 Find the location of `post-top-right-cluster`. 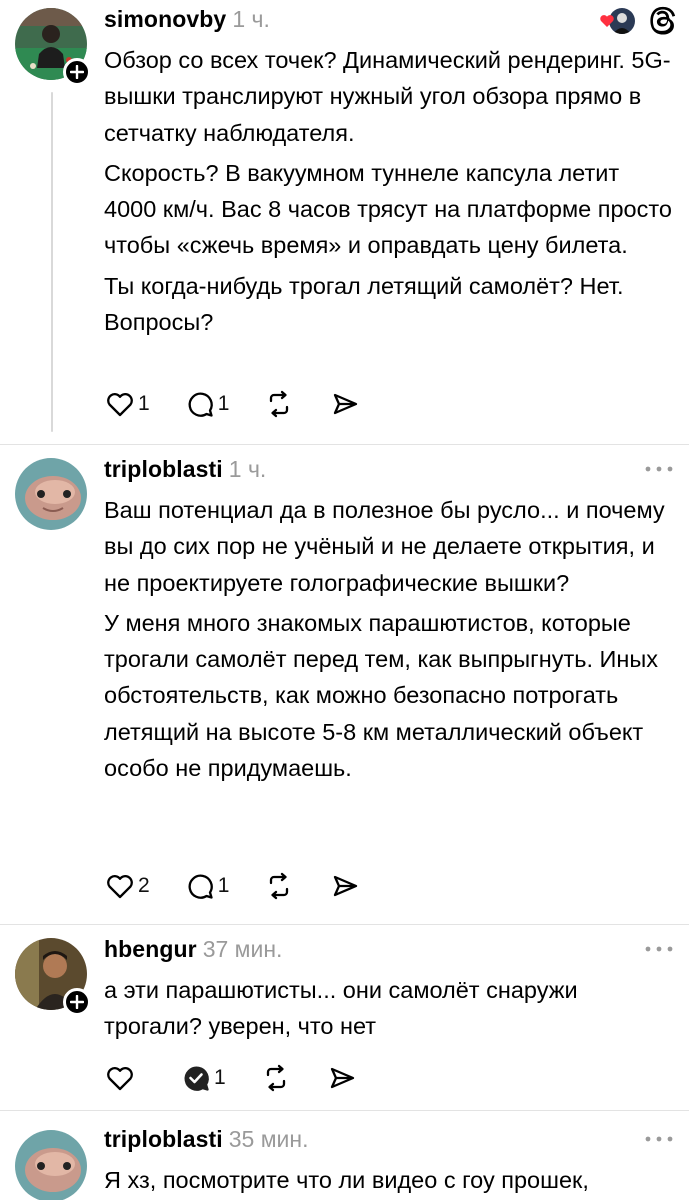

post-top-right-cluster is located at coordinates (639, 21).